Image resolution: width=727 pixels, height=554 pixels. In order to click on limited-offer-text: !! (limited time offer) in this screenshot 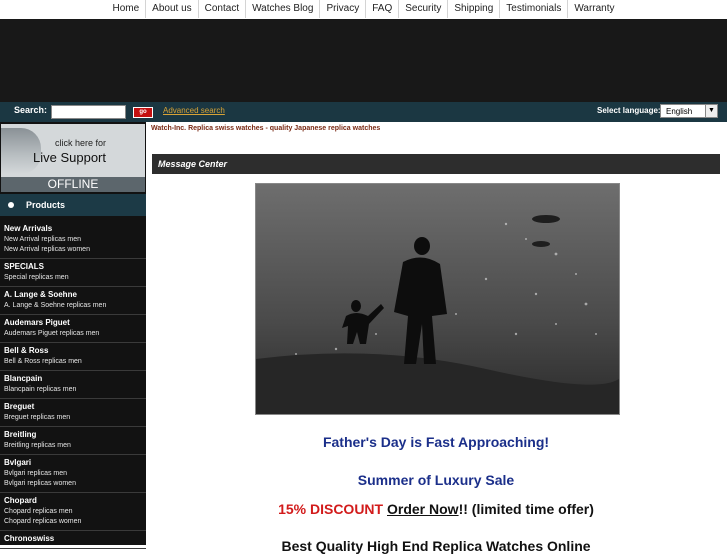, I will do `click(526, 509)`.